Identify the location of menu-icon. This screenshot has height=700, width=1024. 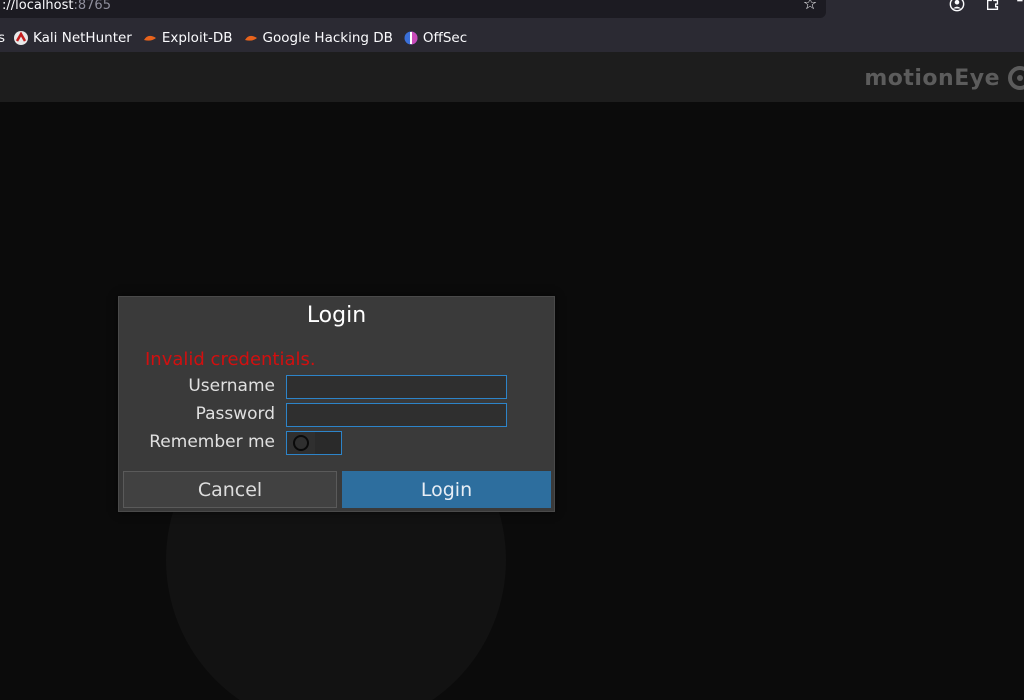
(1019, 6).